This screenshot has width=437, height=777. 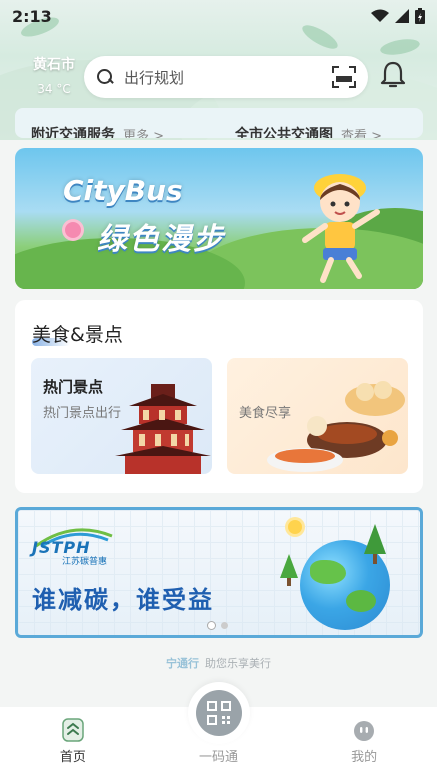 I want to click on nearby-transit-service: 附近交通服务 更多 >, so click(x=117, y=129).